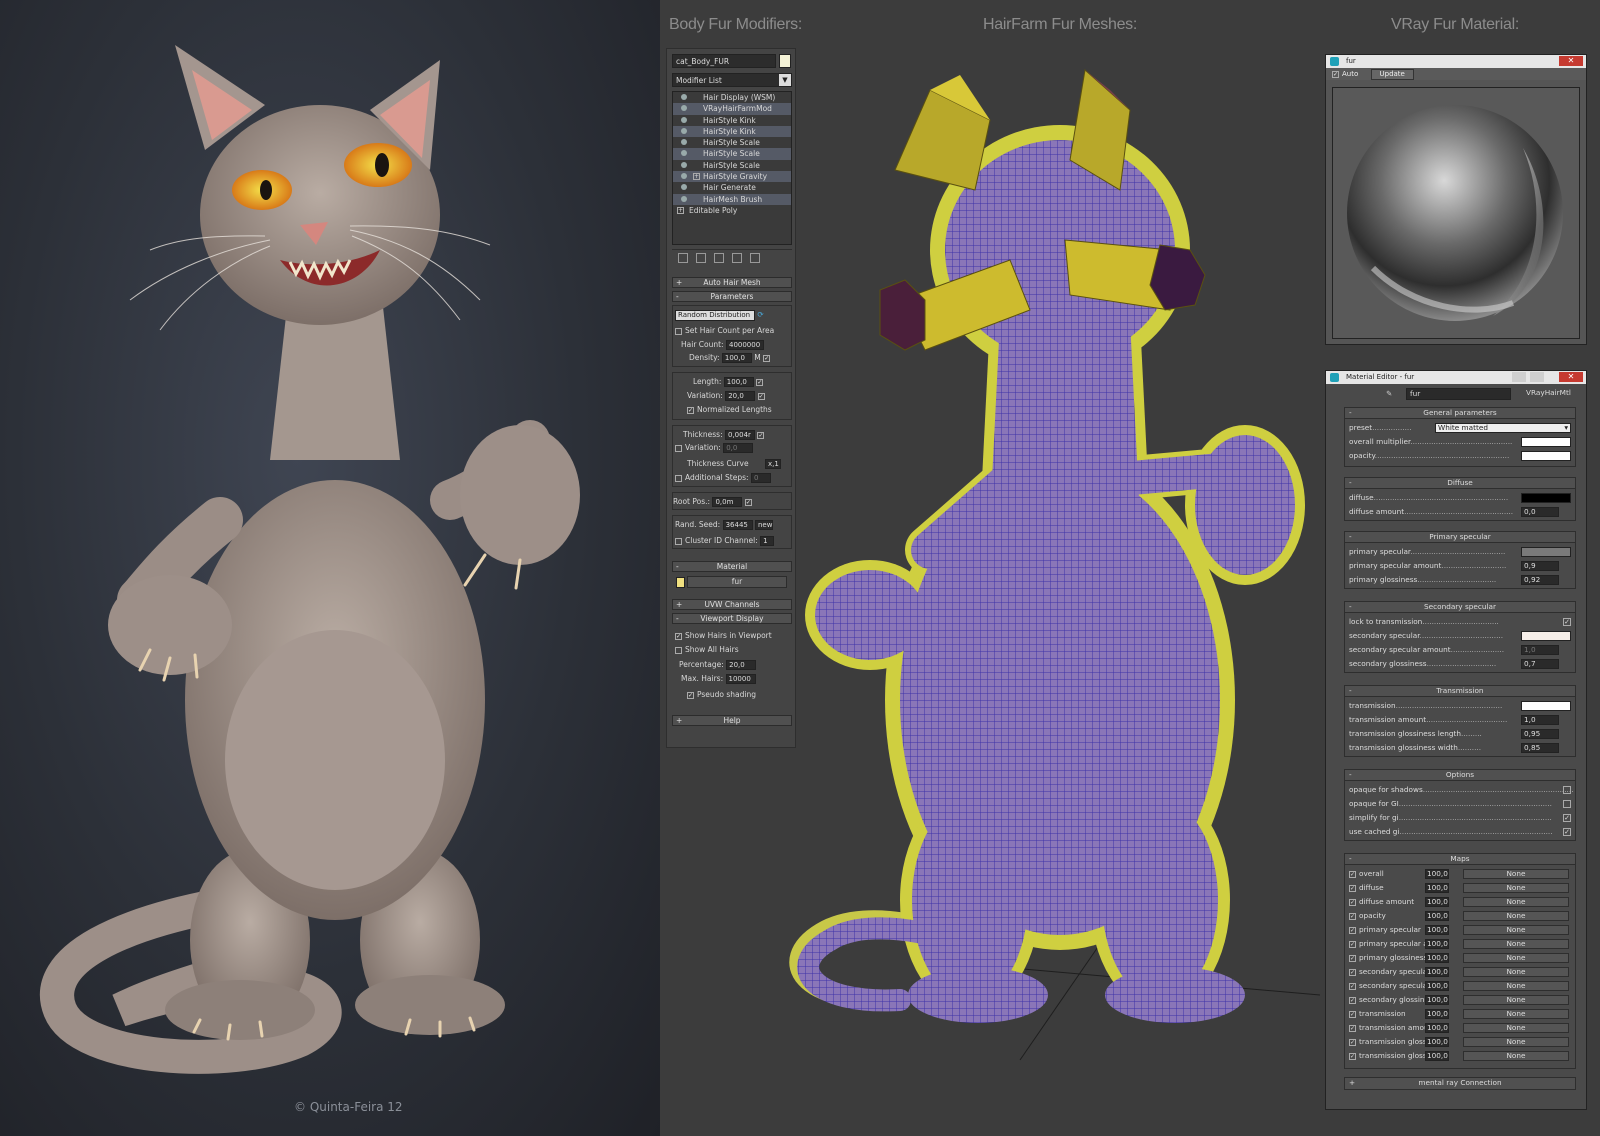 The width and height of the screenshot is (1600, 1136). Describe the element at coordinates (1540, 566) in the screenshot. I see `primary-amount-input: 0,9` at that location.